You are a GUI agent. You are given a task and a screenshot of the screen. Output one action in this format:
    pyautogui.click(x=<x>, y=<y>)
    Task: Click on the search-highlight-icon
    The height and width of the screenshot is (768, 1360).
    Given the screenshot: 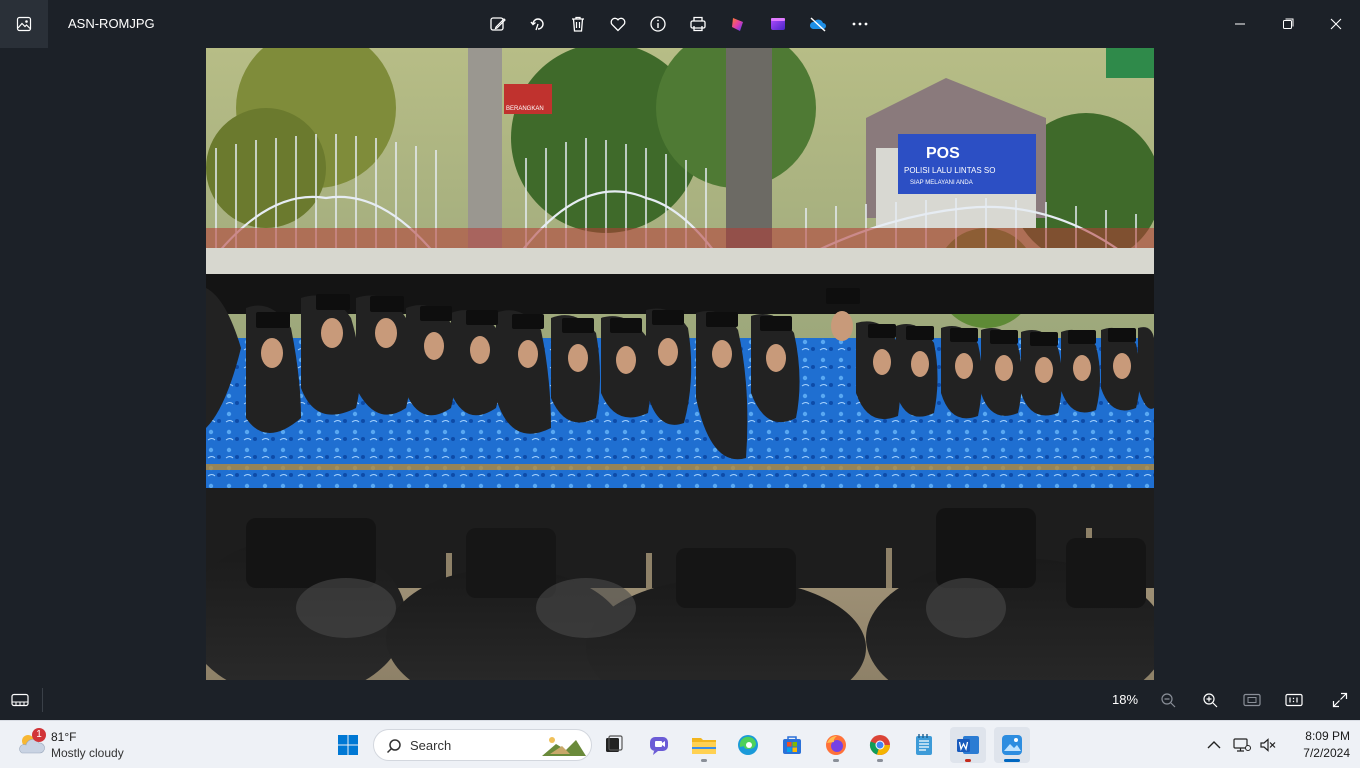 What is the action you would take?
    pyautogui.click(x=564, y=746)
    